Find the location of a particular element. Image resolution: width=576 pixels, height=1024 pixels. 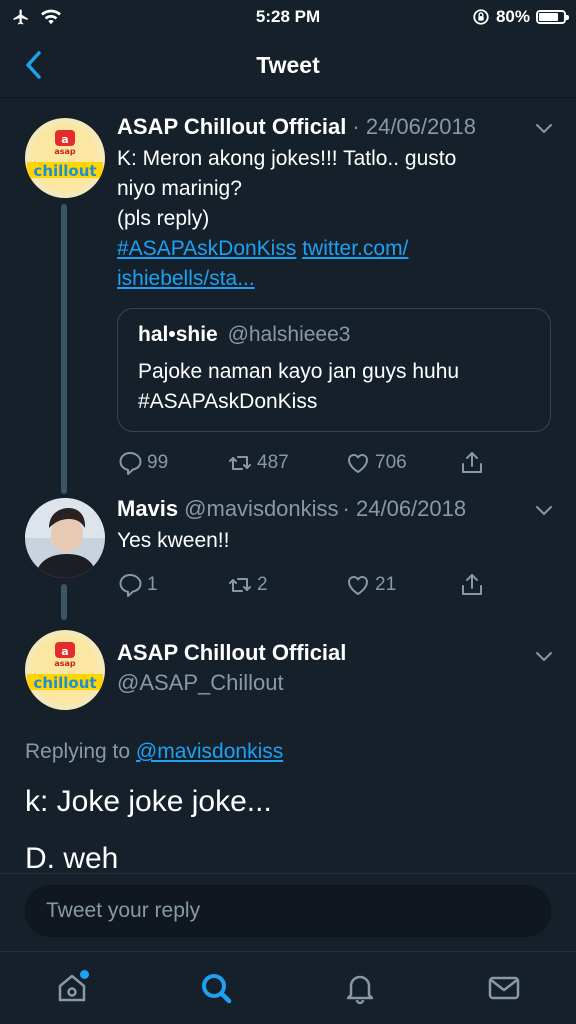

reply-button: 1 is located at coordinates (137, 585).